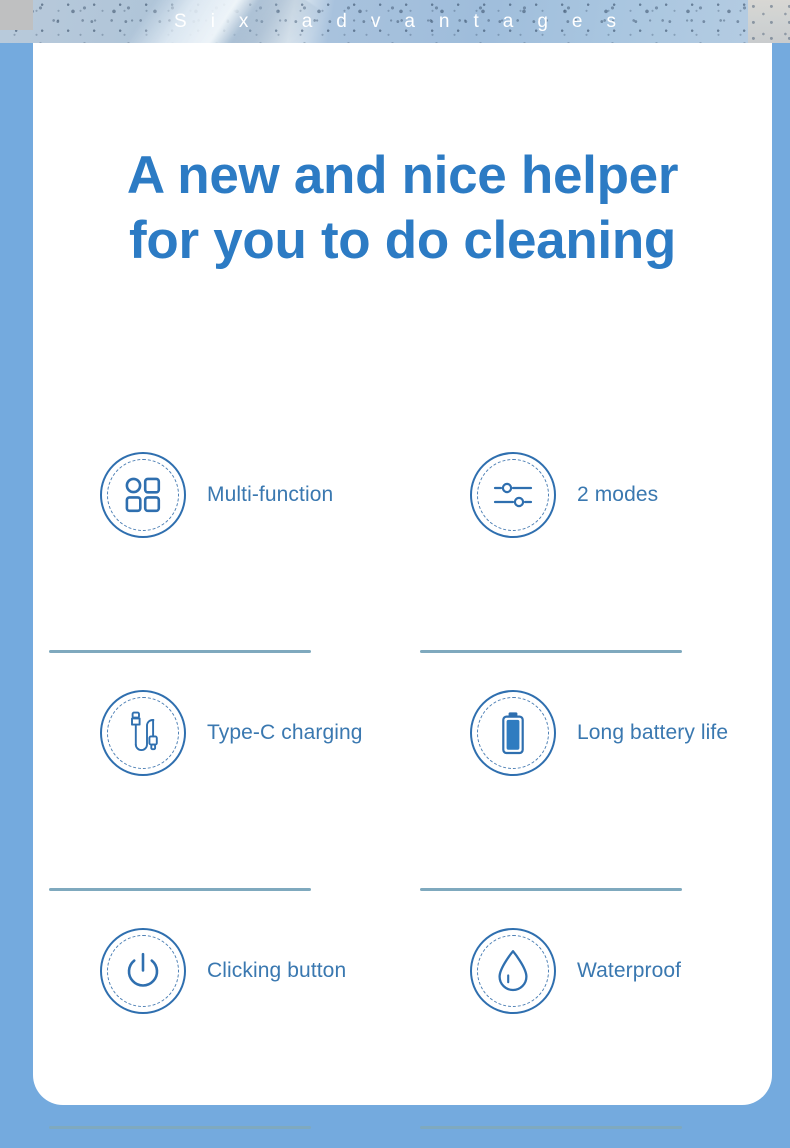  Describe the element at coordinates (586, 562) in the screenshot. I see `feature-item-2-modes: 2 modes` at that location.